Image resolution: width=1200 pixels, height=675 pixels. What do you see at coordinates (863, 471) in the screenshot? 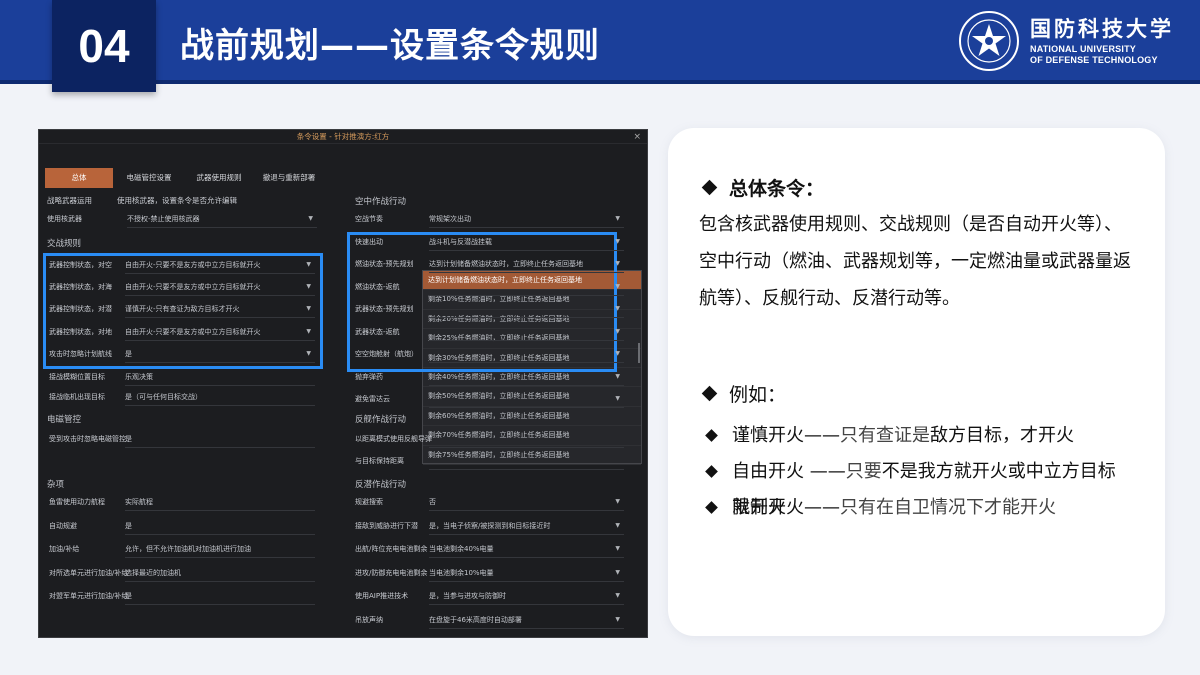
I see `example-desc: 只要` at bounding box center [863, 471].